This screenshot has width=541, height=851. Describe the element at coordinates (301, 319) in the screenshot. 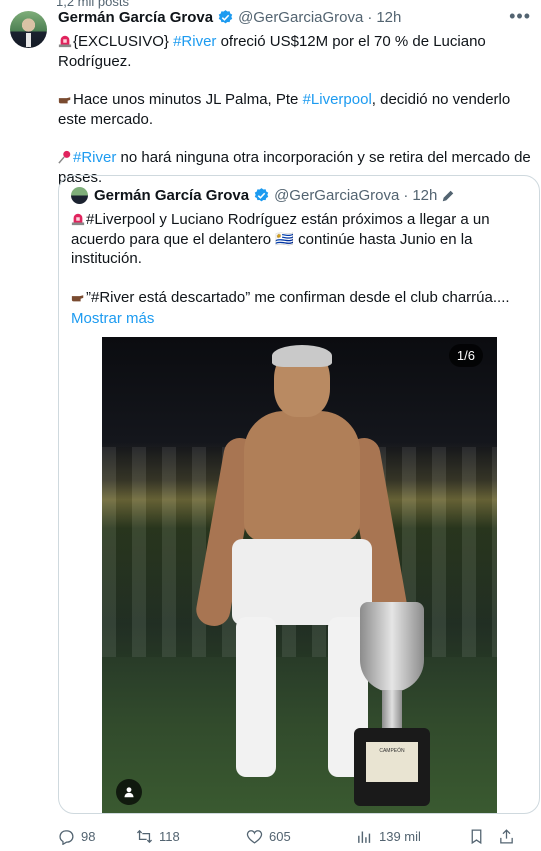

I see `show-more-link: Mostrar más` at that location.